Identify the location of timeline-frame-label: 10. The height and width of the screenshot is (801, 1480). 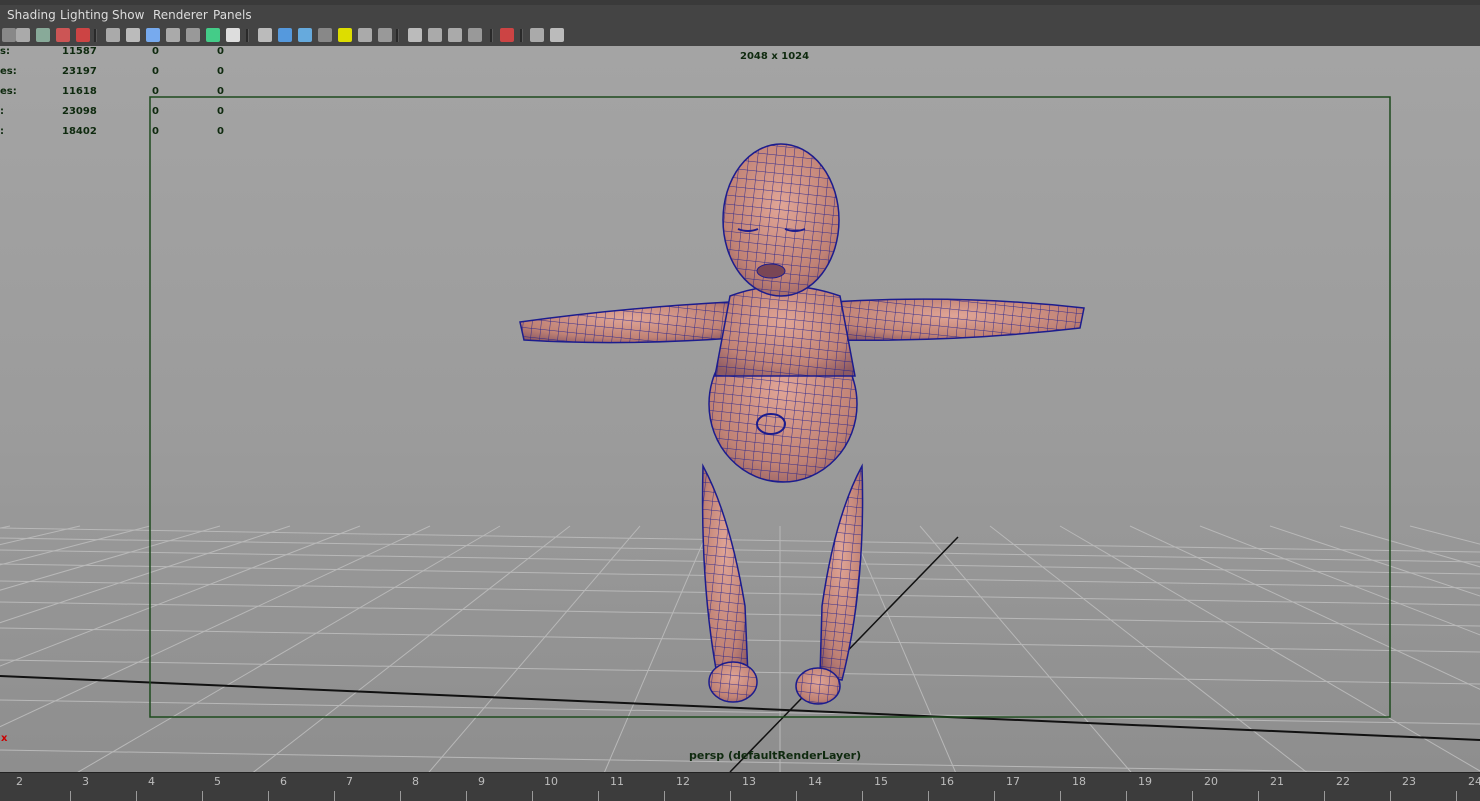
(551, 781).